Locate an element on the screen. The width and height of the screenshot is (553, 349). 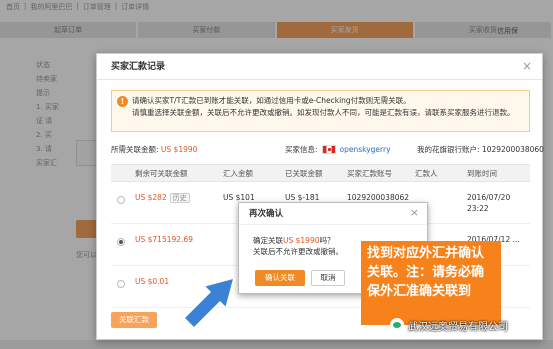
required-amount-label: 所需关联金额: is located at coordinates (135, 149).